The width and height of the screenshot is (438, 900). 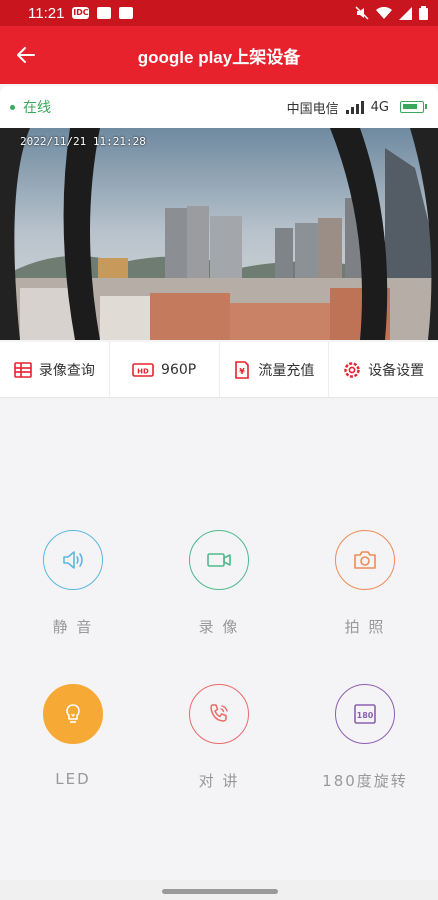 What do you see at coordinates (365, 627) in the screenshot?
I see `snapshot-label: 拍 照` at bounding box center [365, 627].